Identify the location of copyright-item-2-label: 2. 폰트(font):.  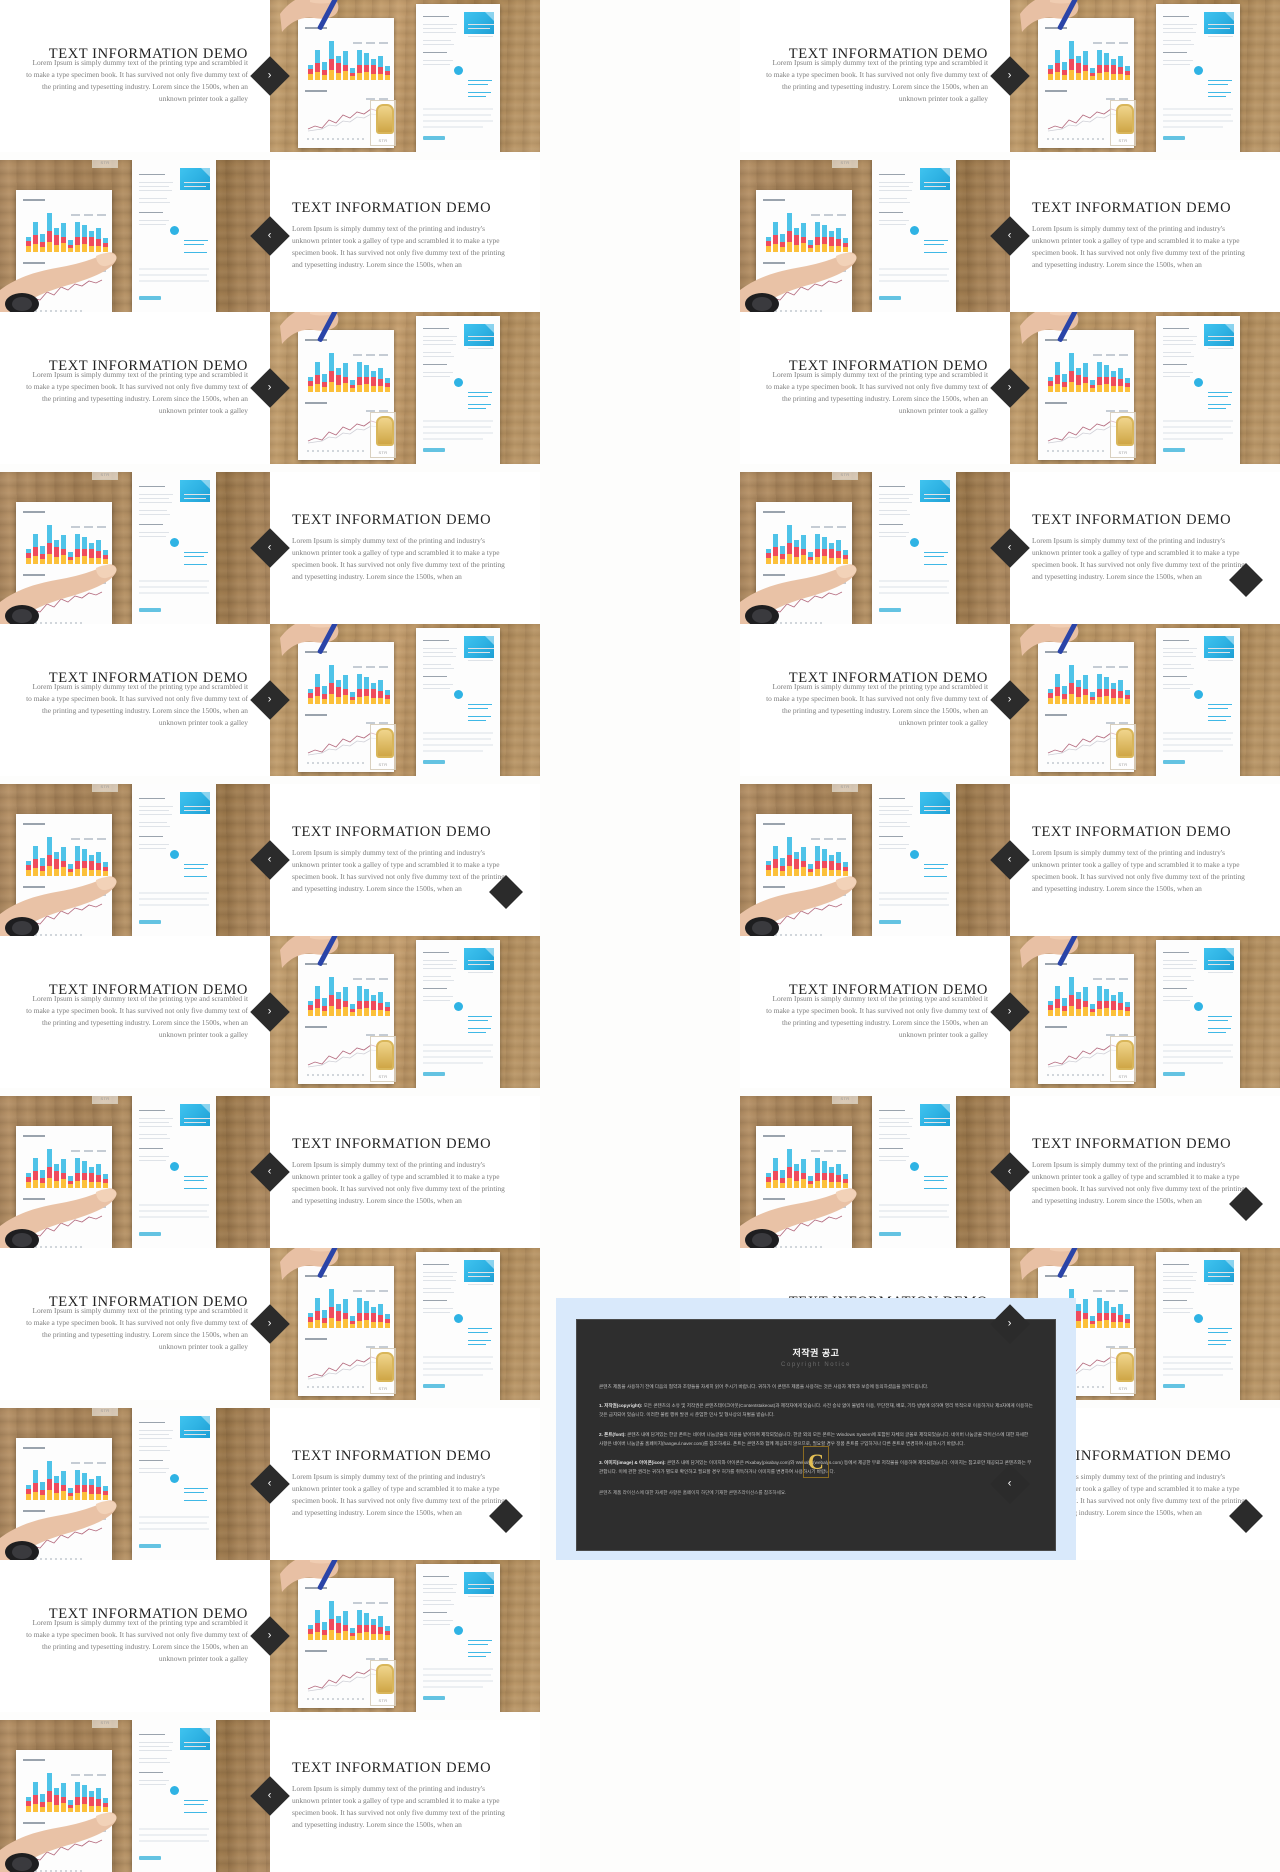
(612, 1434).